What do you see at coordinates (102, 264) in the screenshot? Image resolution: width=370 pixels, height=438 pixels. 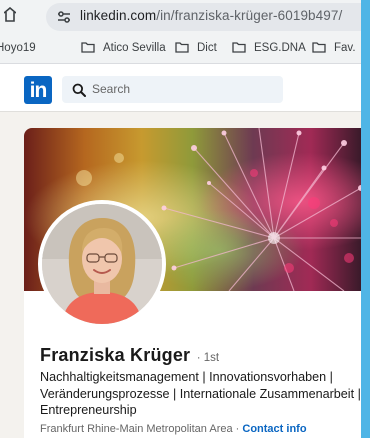 I see `avatar` at bounding box center [102, 264].